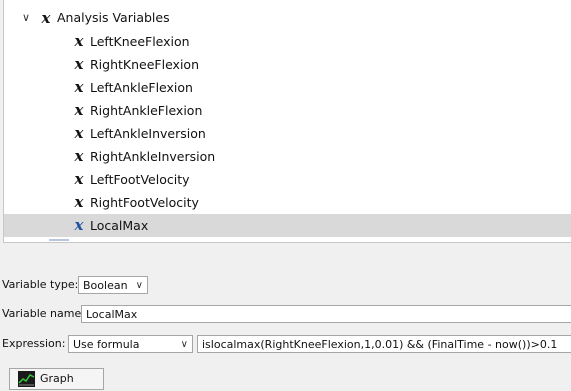 This screenshot has height=391, width=571. What do you see at coordinates (287, 179) in the screenshot?
I see `tree-item-leftfootvelocity: x LeftFootVelocity` at bounding box center [287, 179].